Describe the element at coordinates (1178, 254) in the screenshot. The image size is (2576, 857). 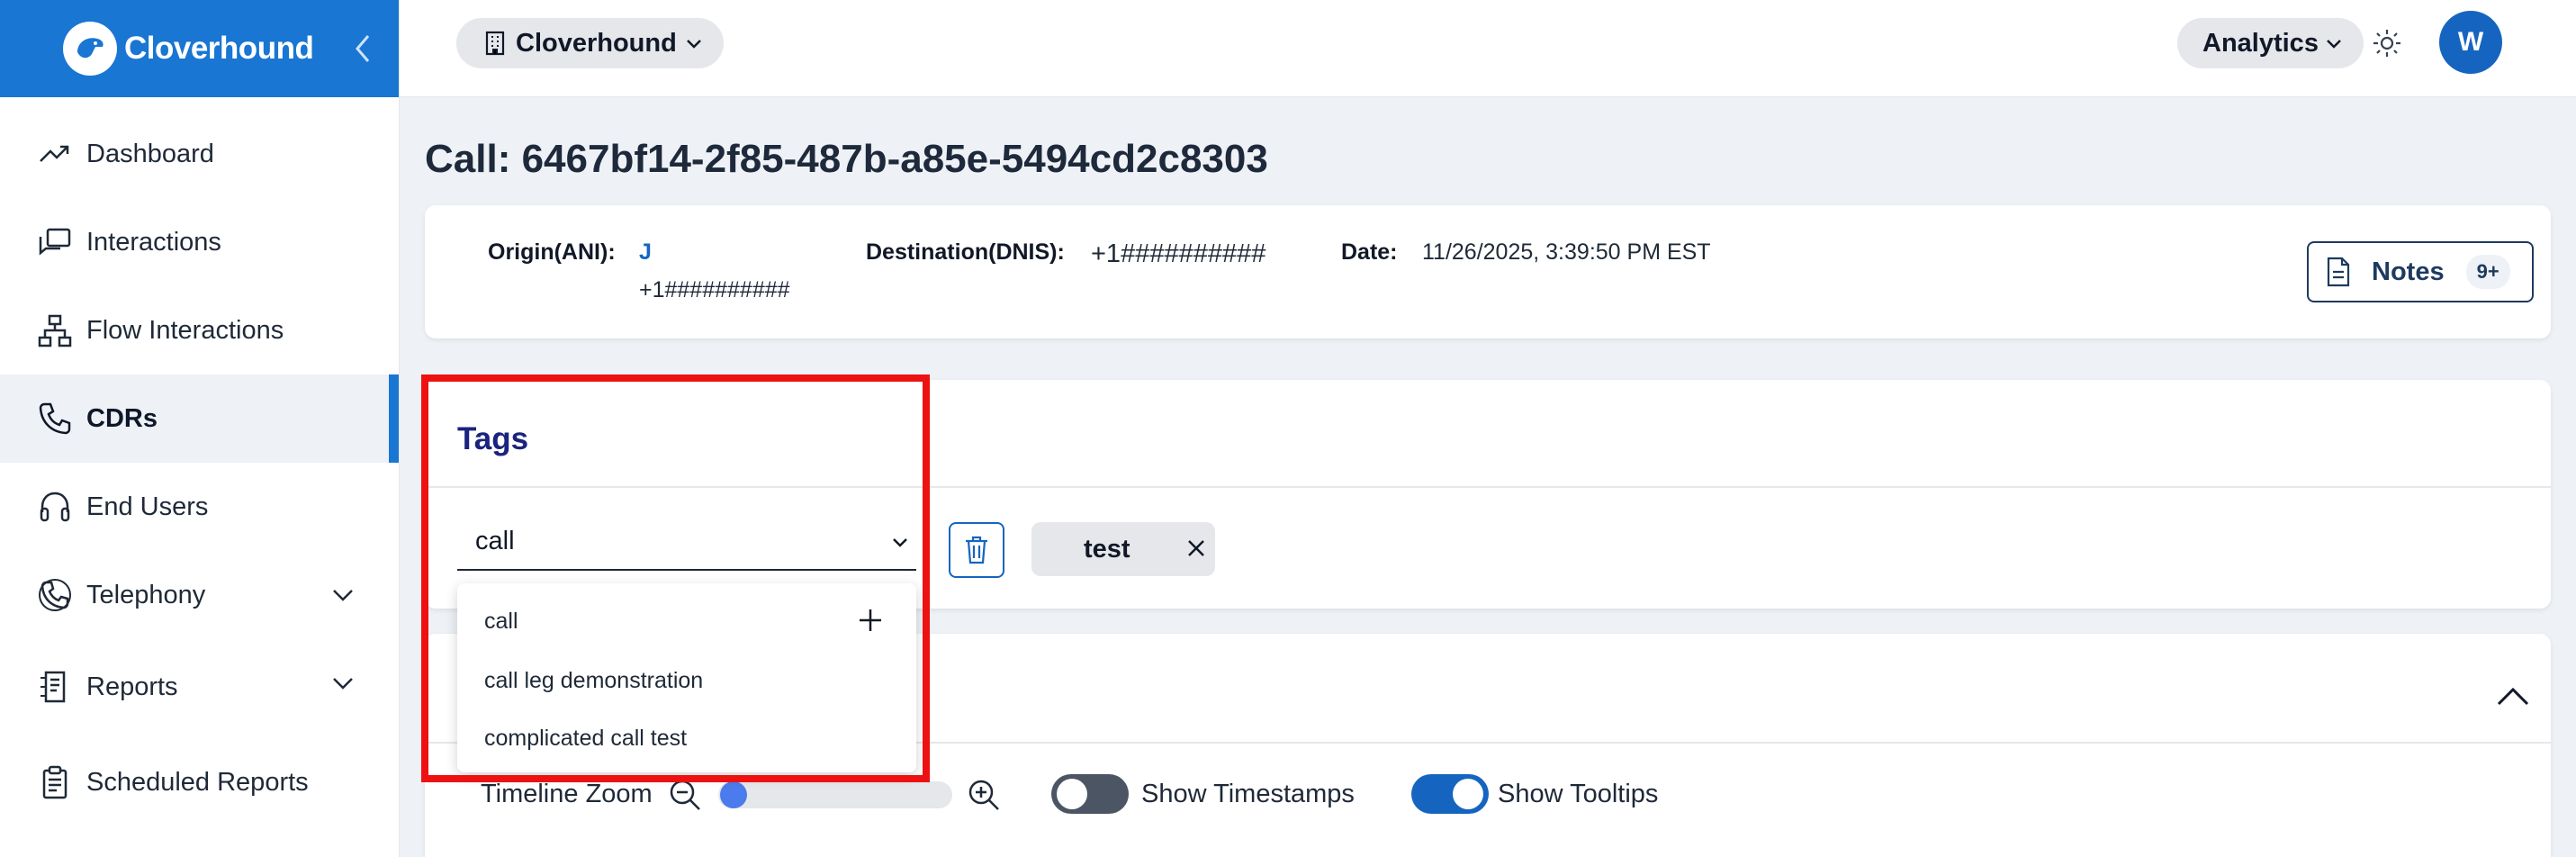
I see `destination-value: +1##########` at that location.